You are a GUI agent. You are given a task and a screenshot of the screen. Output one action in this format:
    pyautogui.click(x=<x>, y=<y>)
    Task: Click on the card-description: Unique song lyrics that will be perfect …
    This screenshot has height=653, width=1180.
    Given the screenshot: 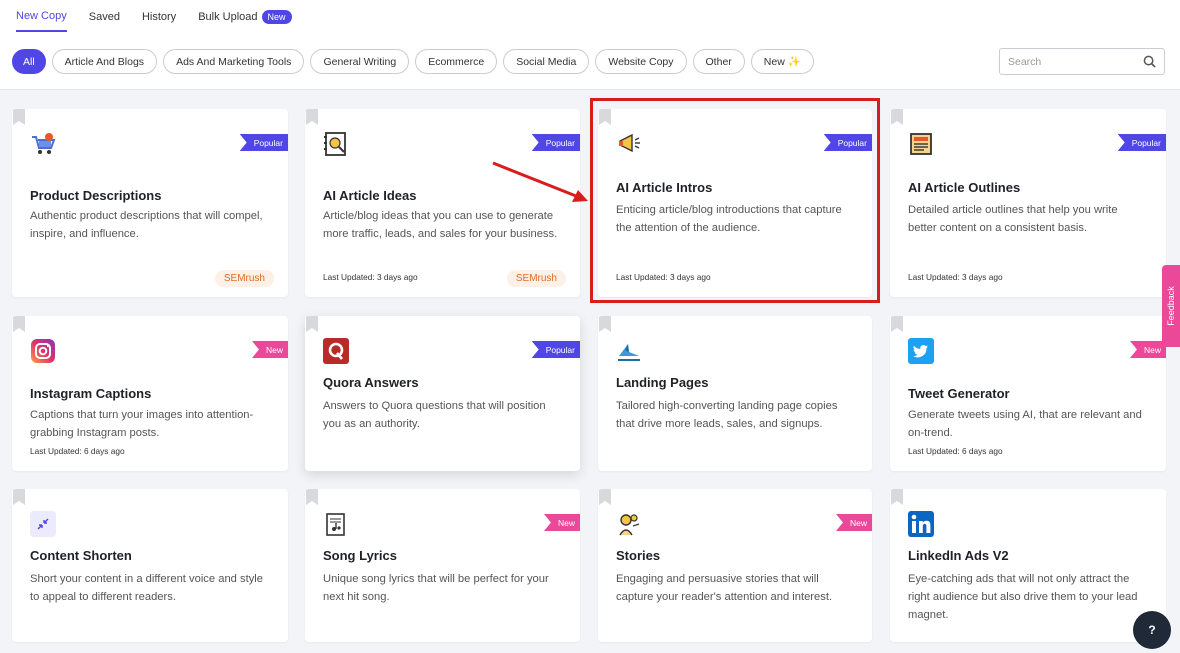 What is the action you would take?
    pyautogui.click(x=436, y=588)
    